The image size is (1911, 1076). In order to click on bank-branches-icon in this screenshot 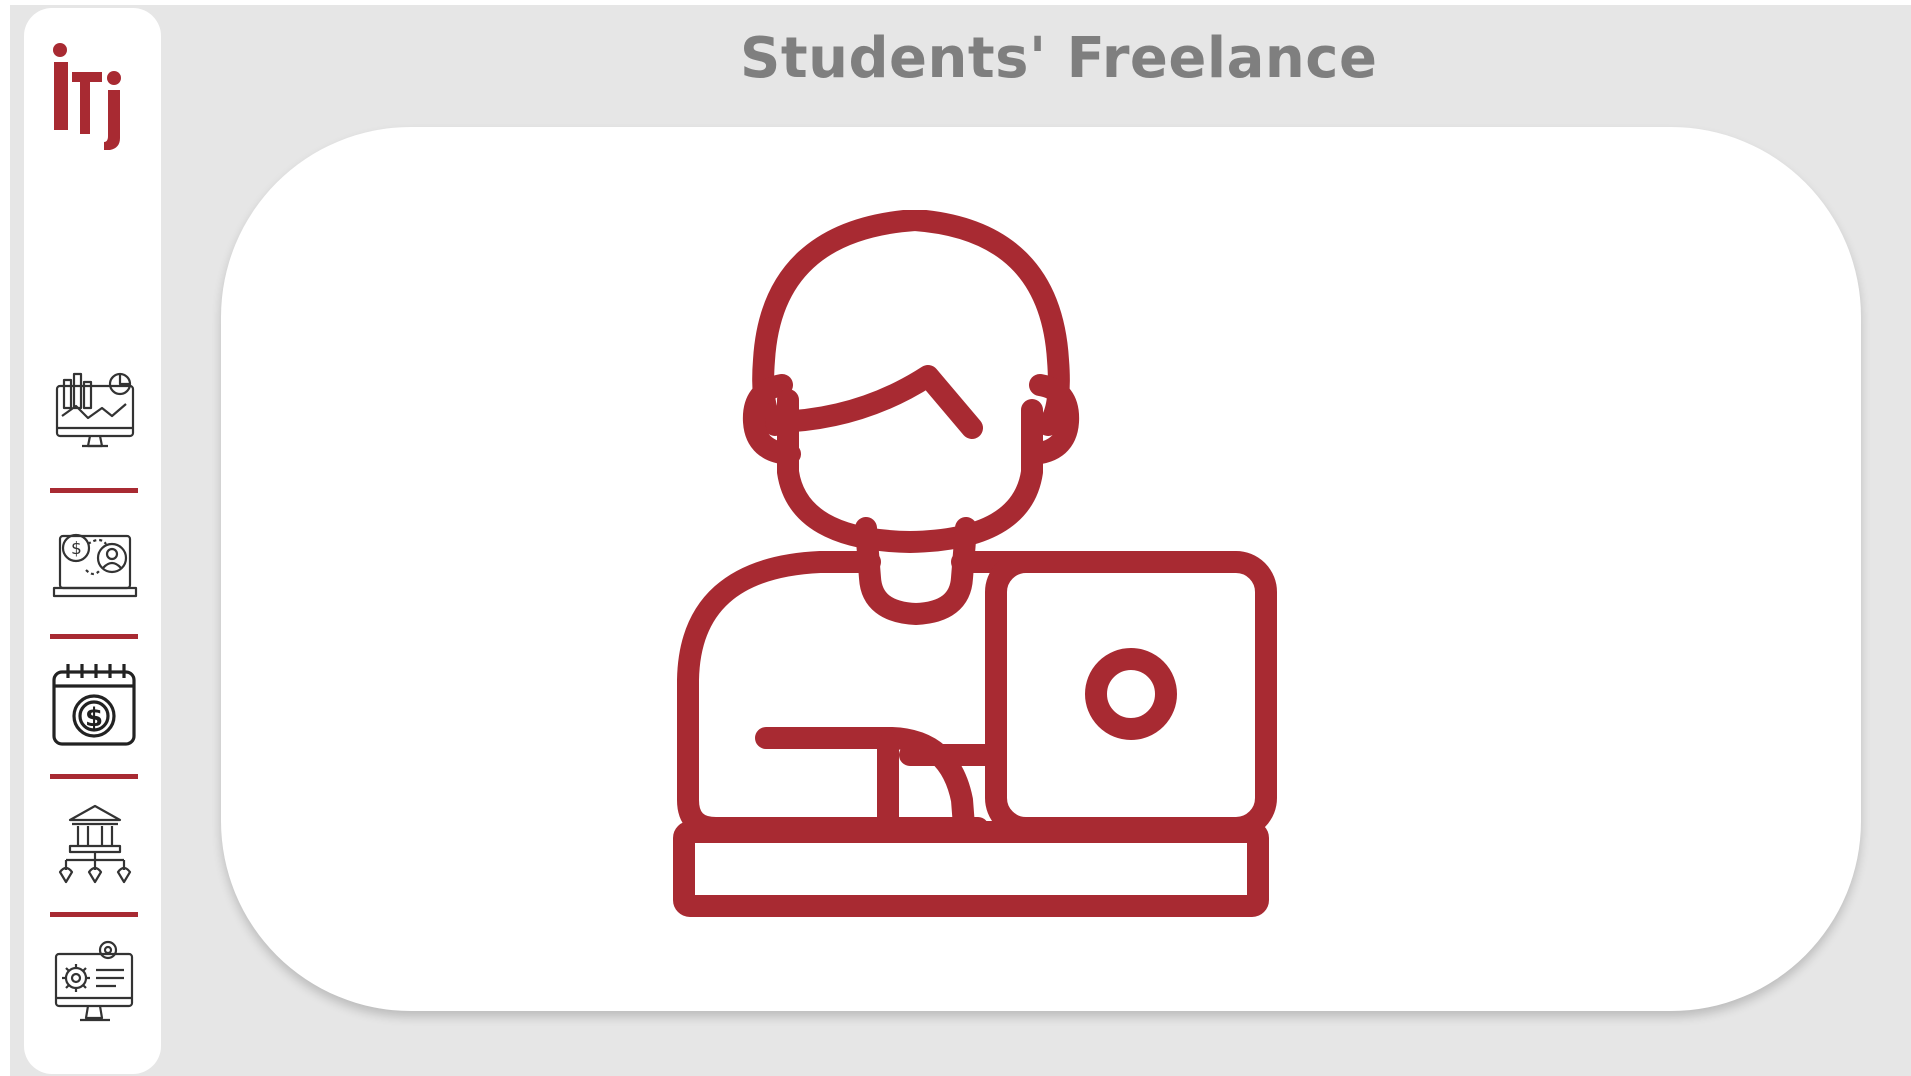, I will do `click(95, 845)`.